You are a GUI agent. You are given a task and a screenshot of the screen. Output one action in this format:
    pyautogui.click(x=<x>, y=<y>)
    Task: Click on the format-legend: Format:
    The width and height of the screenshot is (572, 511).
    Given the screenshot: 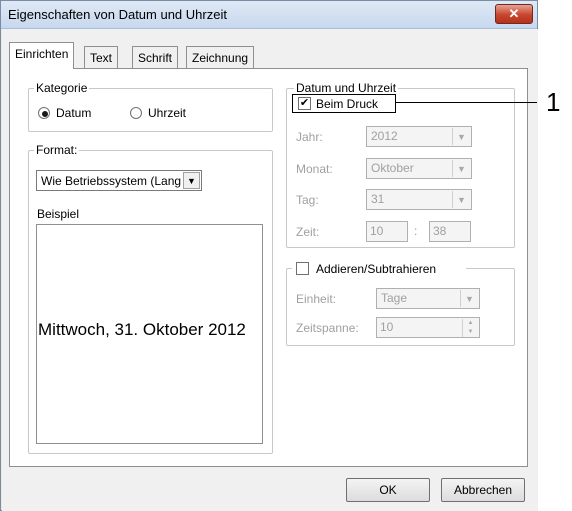 What is the action you would take?
    pyautogui.click(x=57, y=150)
    